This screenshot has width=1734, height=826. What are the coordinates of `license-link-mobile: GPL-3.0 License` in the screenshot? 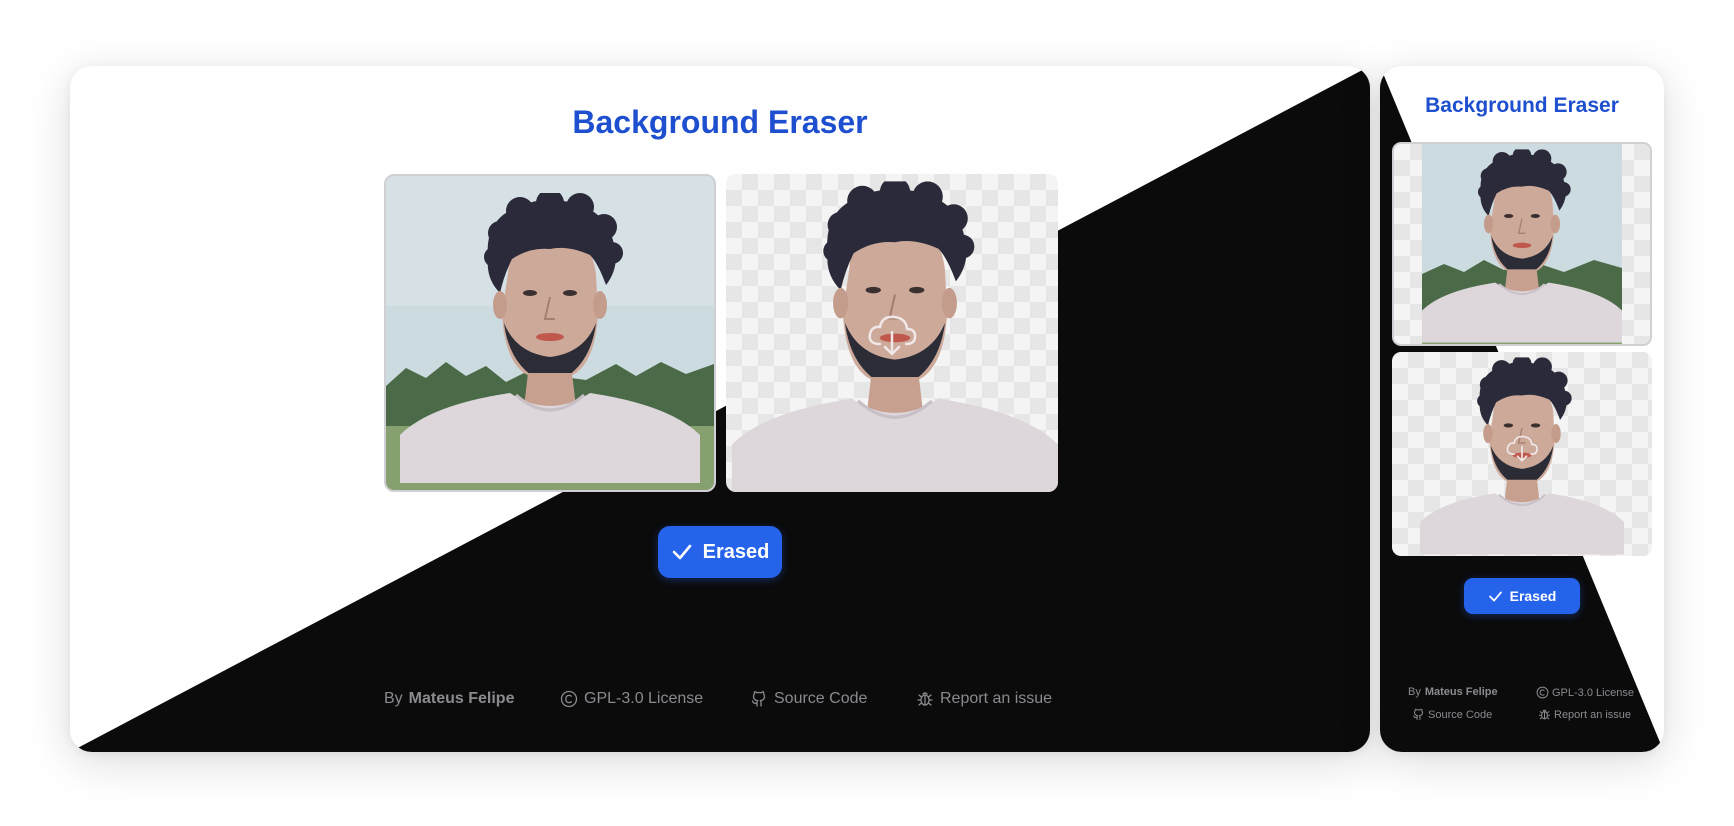 It's located at (1585, 692).